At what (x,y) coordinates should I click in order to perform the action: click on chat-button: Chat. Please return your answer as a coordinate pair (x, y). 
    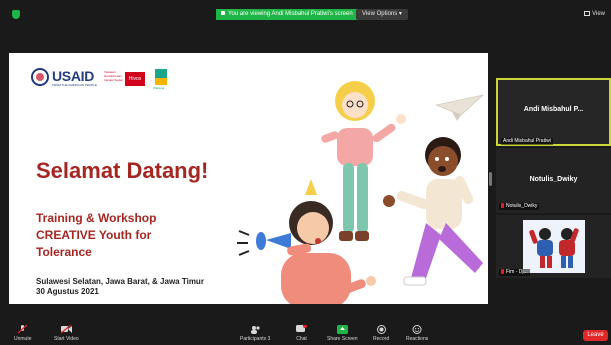
    Looking at the image, I should click on (301, 333).